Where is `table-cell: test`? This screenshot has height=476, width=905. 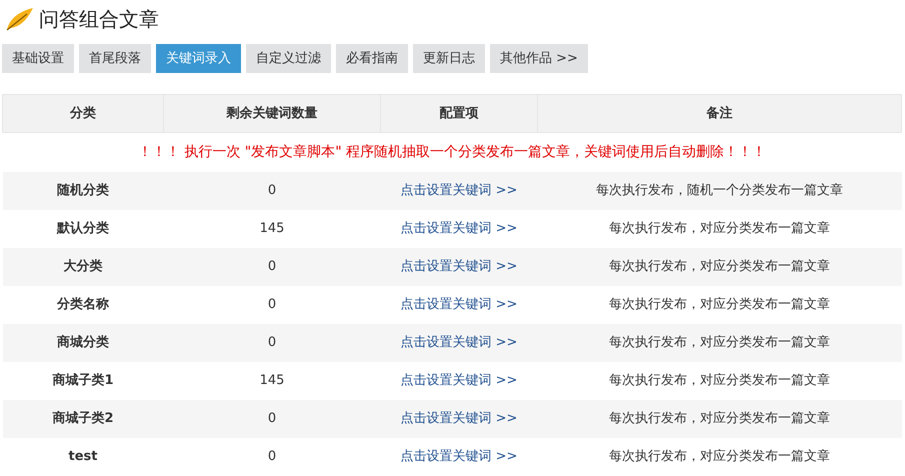
table-cell: test is located at coordinates (83, 457).